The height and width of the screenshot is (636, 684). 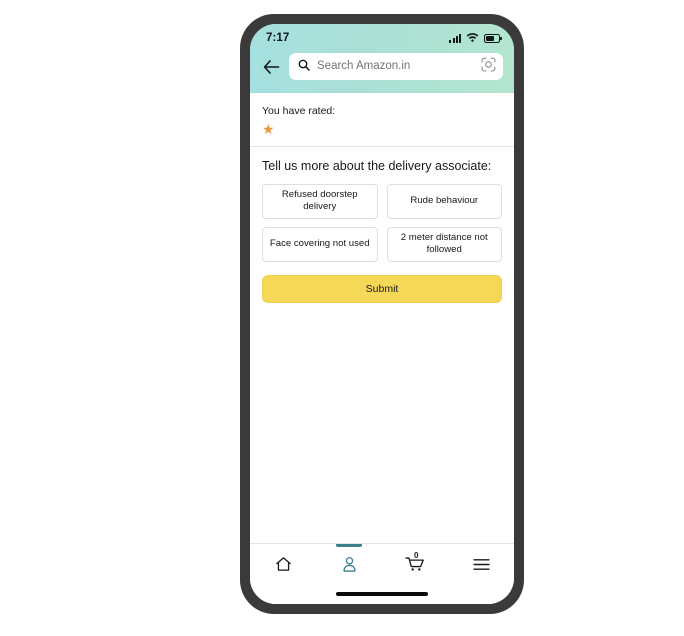 I want to click on wifi-icon, so click(x=472, y=38).